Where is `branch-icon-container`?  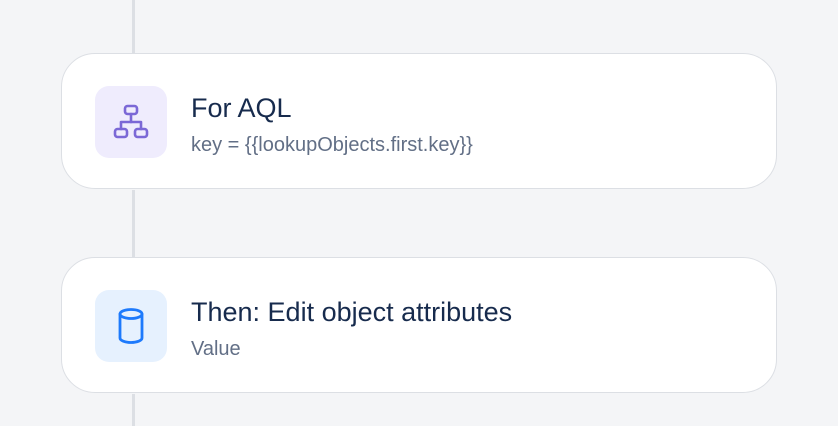
branch-icon-container is located at coordinates (131, 122).